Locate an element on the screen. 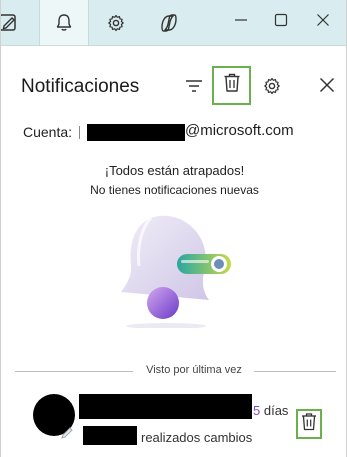  edit-badge-icon is located at coordinates (67, 433).